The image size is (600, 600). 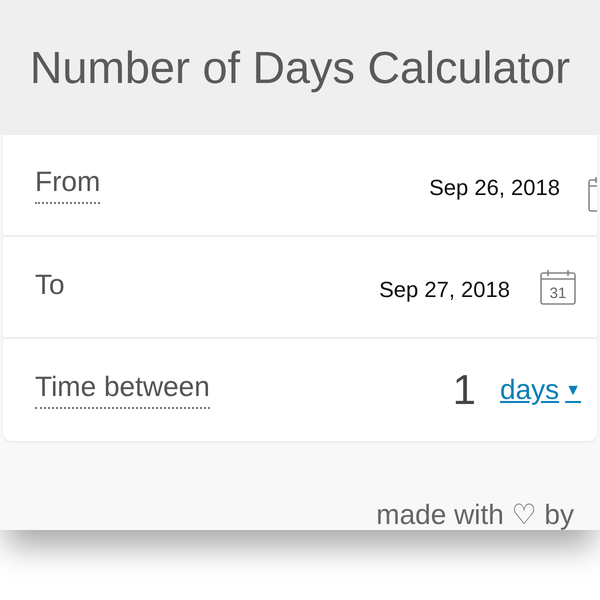 What do you see at coordinates (67, 185) in the screenshot?
I see `field-label: From` at bounding box center [67, 185].